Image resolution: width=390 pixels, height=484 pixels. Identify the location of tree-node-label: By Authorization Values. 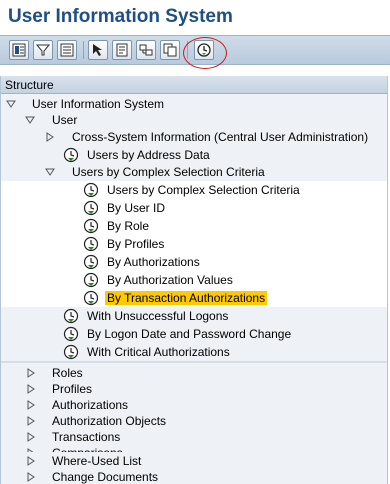
(170, 280).